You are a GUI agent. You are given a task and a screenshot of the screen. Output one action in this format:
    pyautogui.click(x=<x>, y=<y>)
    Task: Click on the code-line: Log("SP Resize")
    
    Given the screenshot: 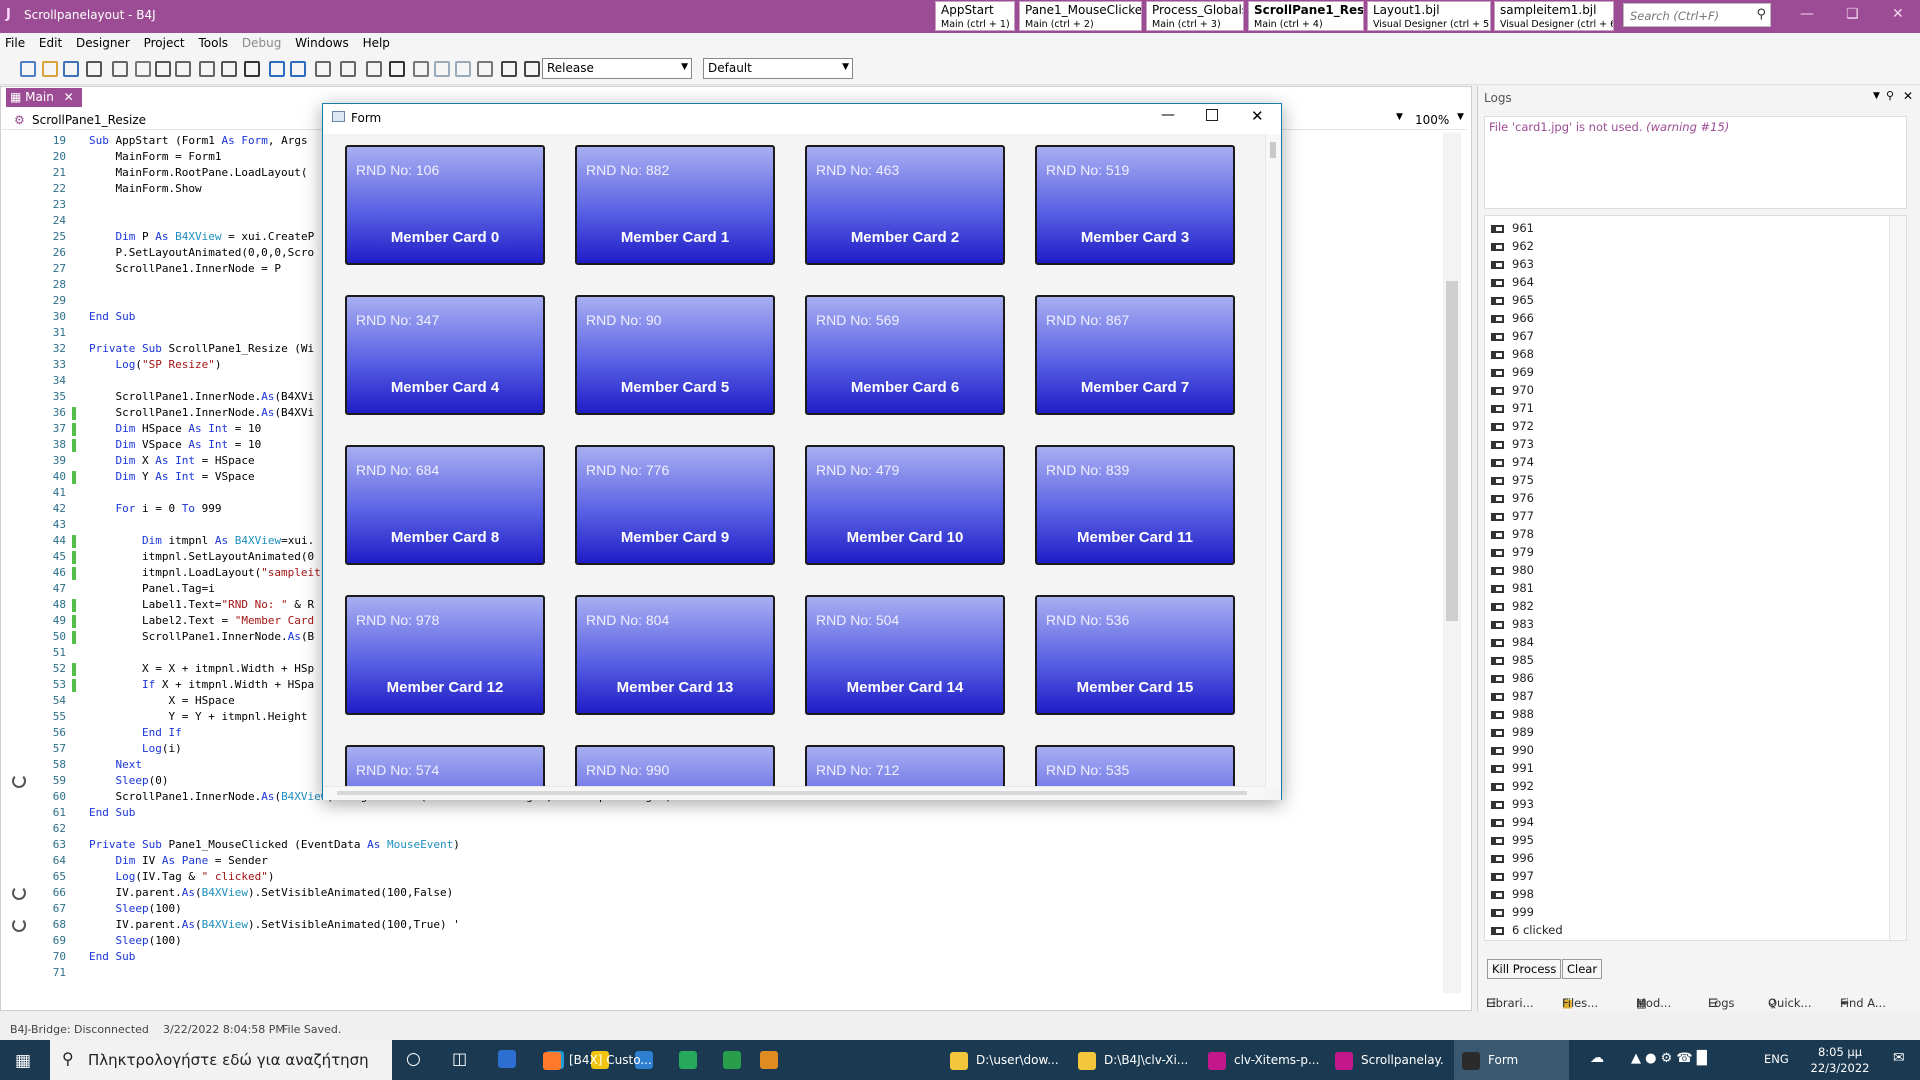 What is the action you would take?
    pyautogui.click(x=155, y=365)
    